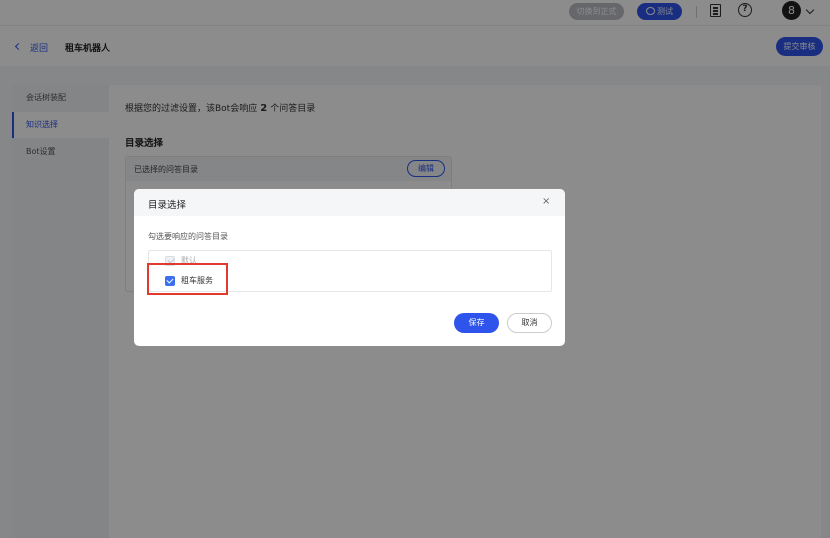 The image size is (830, 538). I want to click on highlight-box, so click(187, 279).